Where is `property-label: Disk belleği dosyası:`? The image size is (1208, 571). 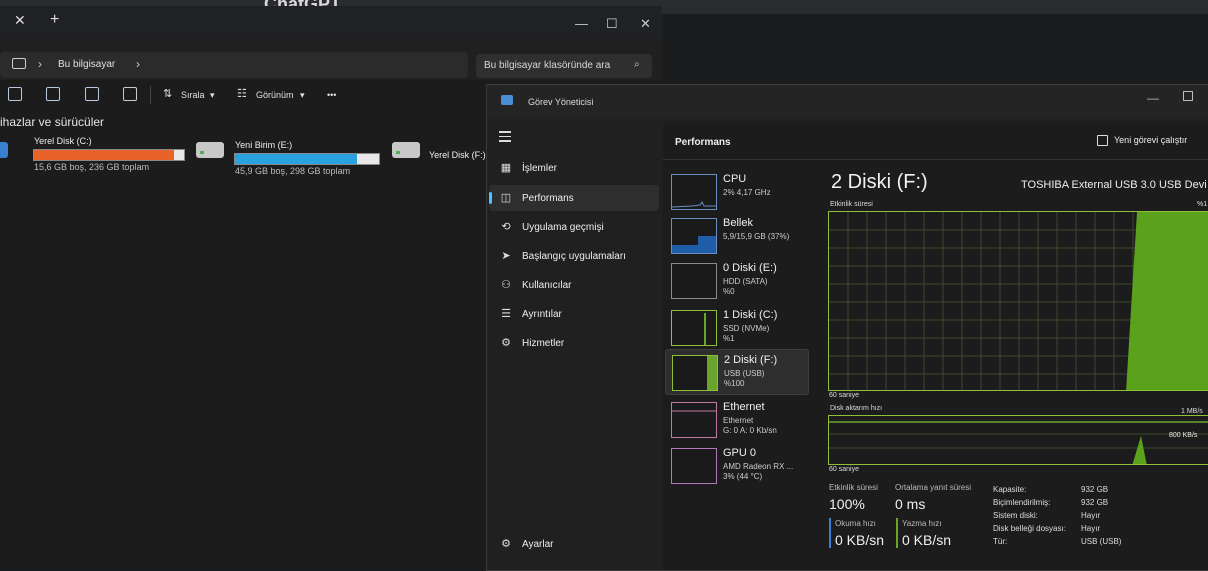
property-label: Disk belleği dosyası: is located at coordinates (1029, 528).